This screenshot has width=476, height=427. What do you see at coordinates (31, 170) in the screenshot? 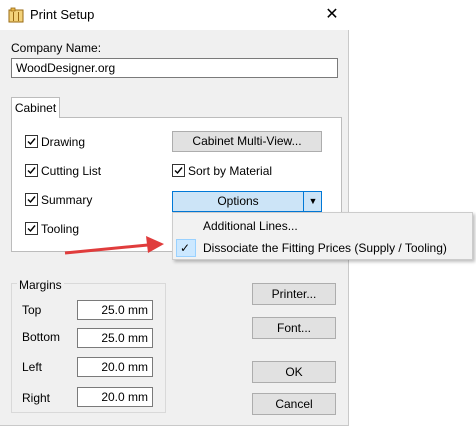
I see `cutting-list-checkbox` at bounding box center [31, 170].